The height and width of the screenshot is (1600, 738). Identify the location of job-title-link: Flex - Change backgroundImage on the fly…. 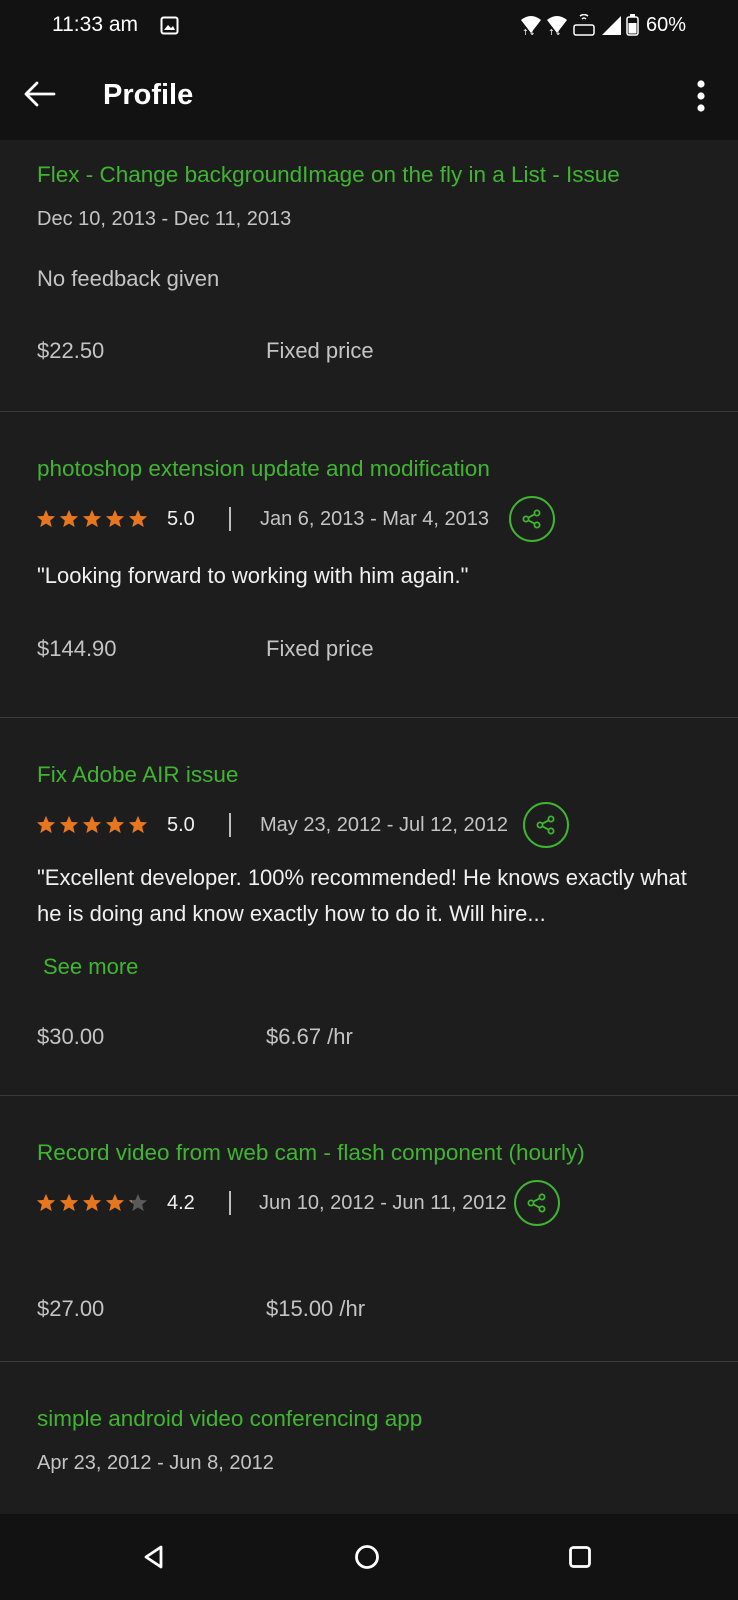
(328, 175).